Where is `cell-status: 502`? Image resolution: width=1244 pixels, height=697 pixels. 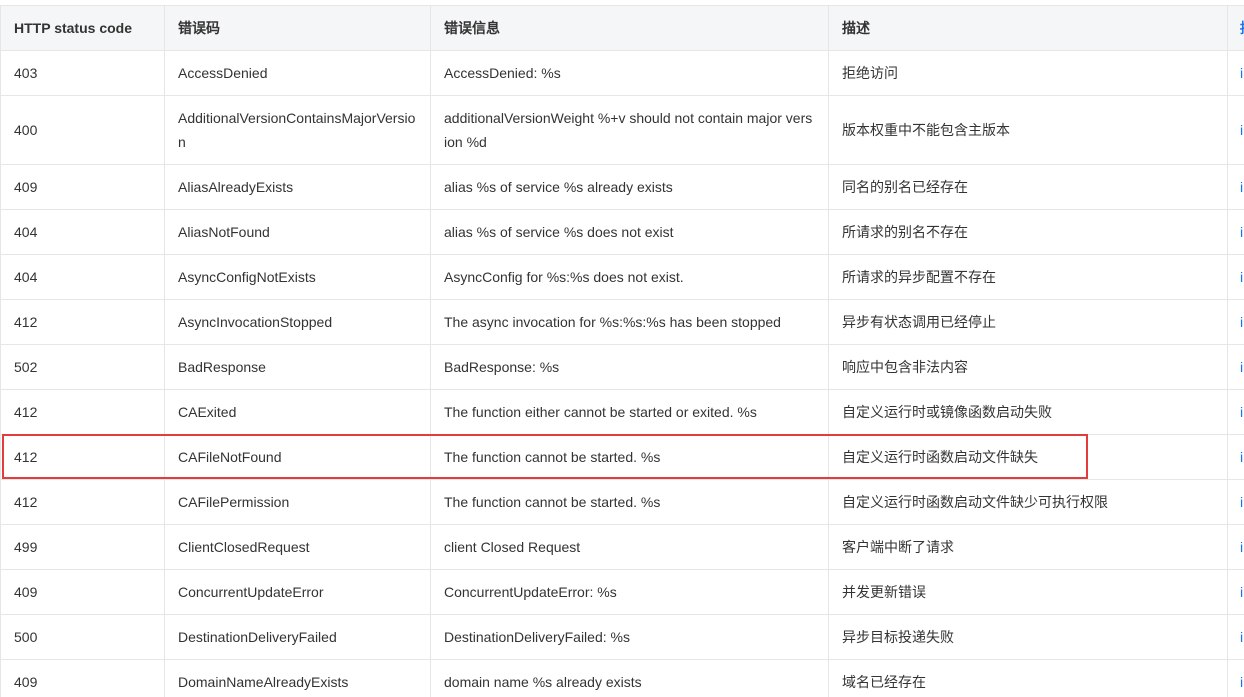
cell-status: 502 is located at coordinates (82, 367).